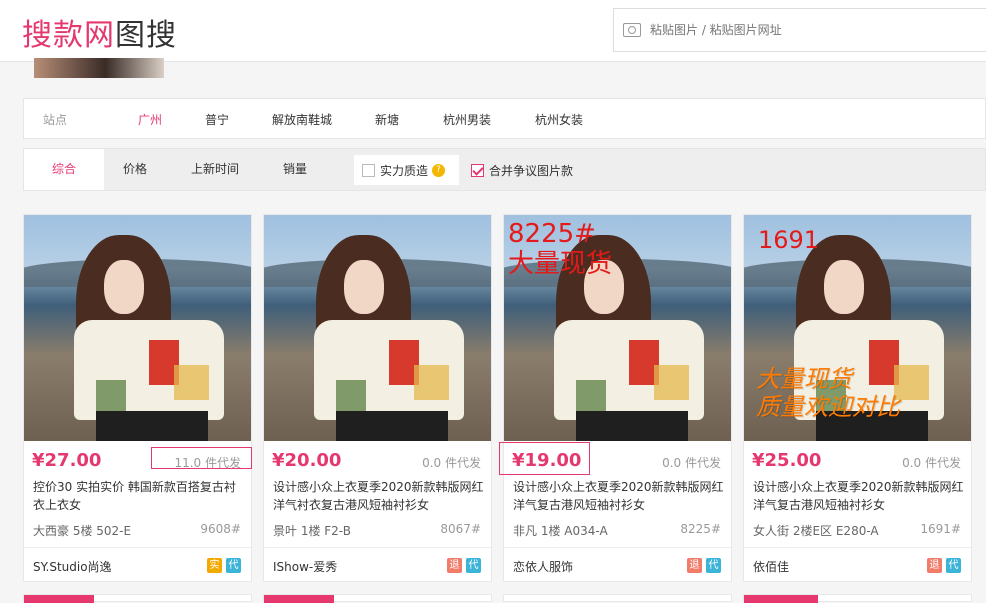 Image resolution: width=986 pixels, height=603 pixels. Describe the element at coordinates (617, 328) in the screenshot. I see `product-photo: 8225# 大量现货` at that location.